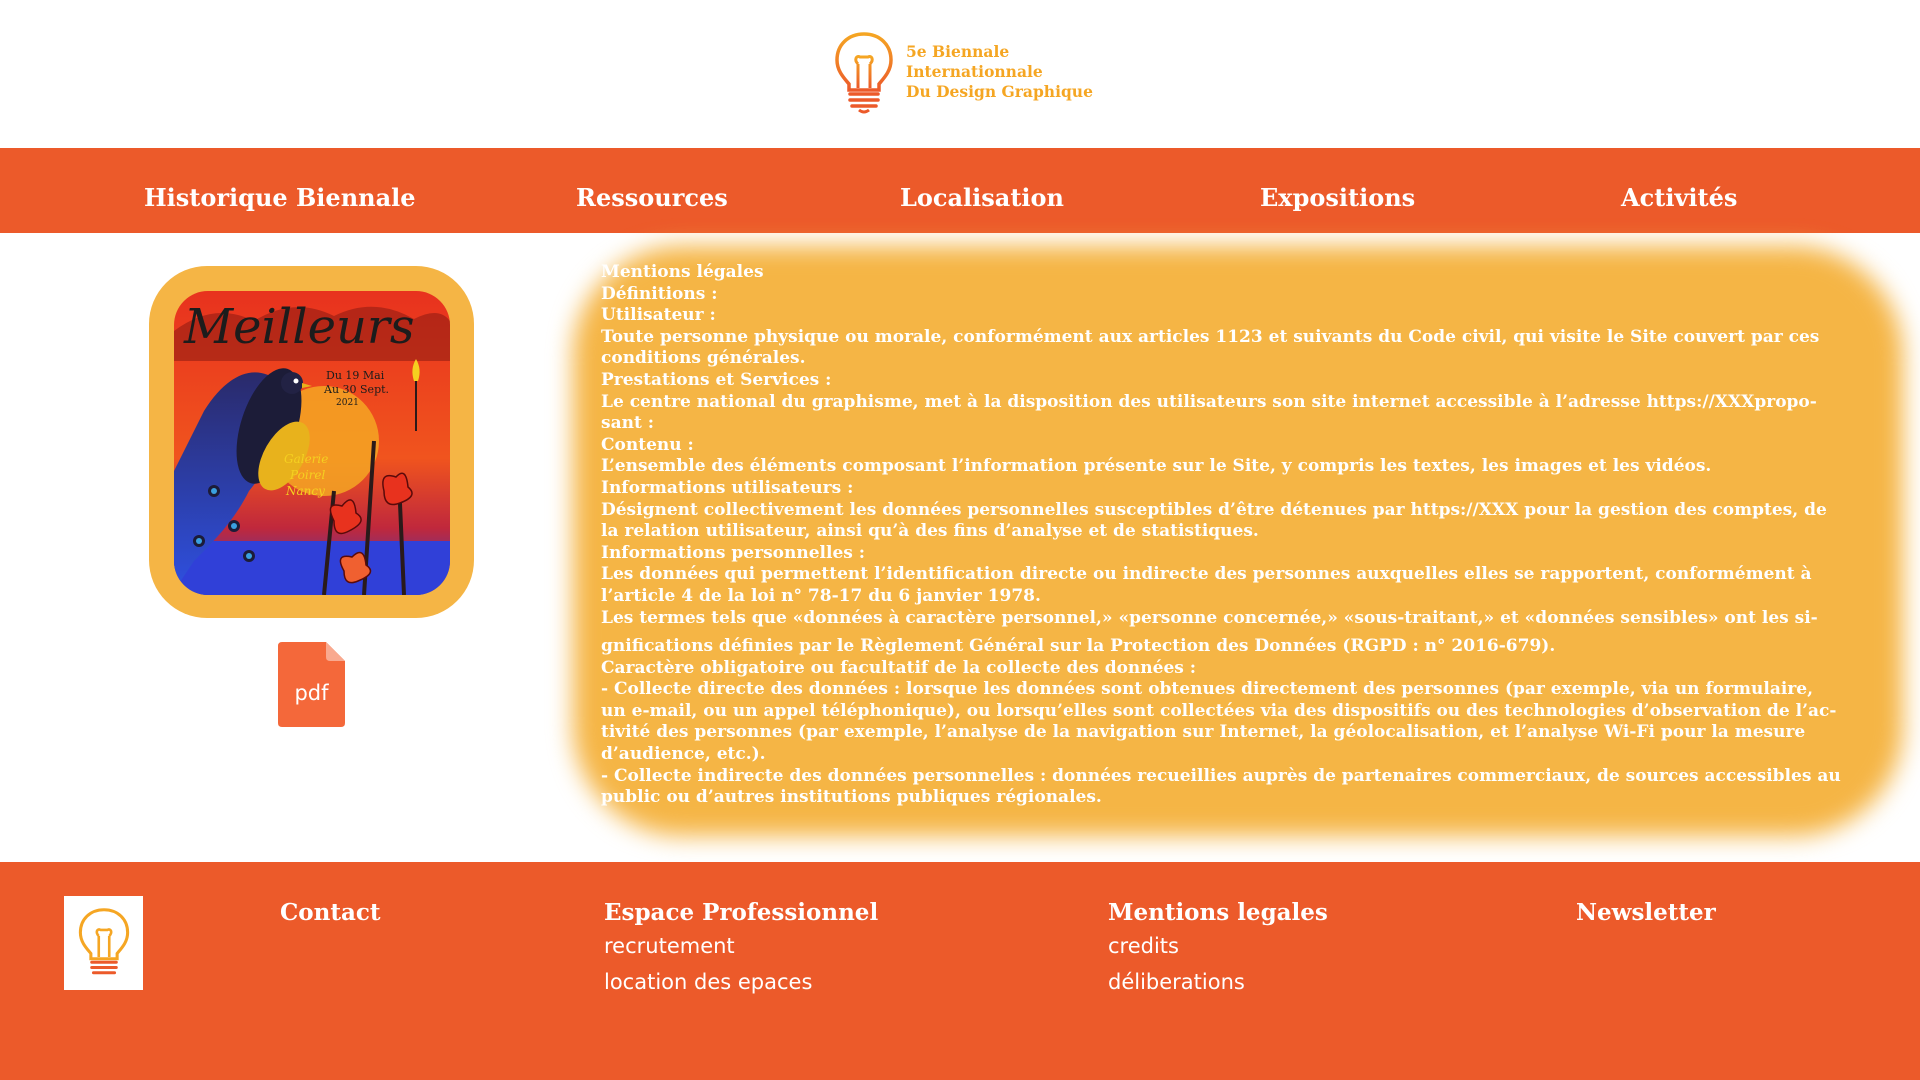 The image size is (1920, 1080). I want to click on footer-mentions-heading: Mentions legales, so click(1218, 912).